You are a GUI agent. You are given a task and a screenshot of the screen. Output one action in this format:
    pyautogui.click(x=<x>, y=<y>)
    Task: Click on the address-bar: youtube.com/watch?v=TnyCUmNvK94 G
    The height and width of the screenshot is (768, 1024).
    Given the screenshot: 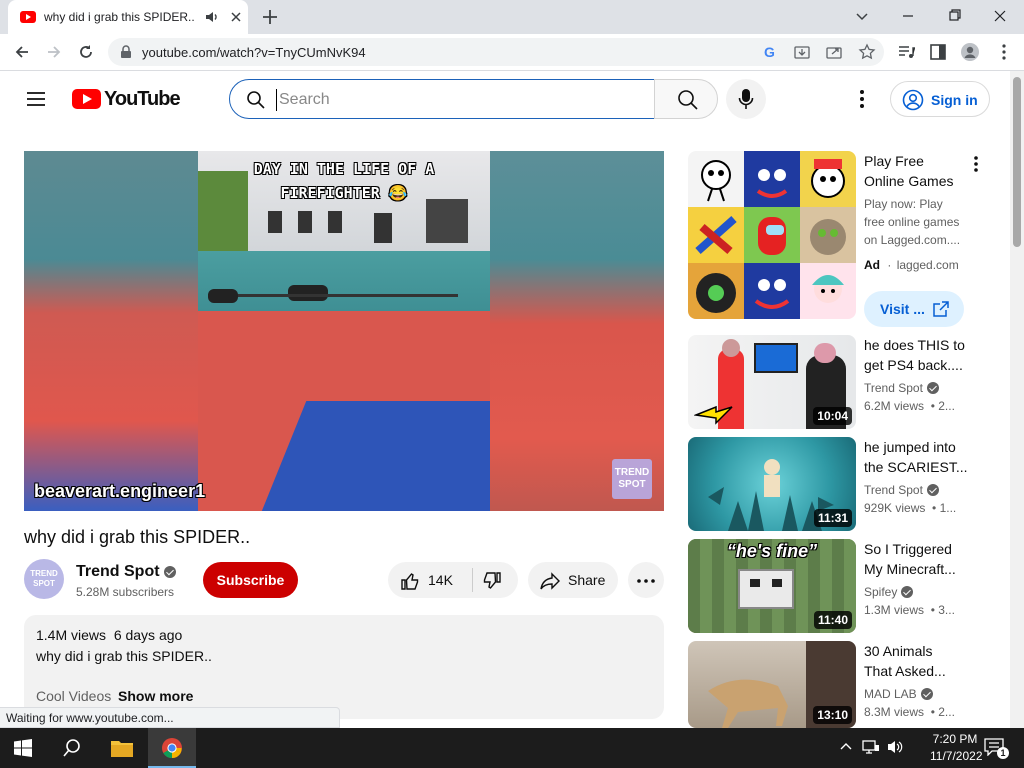 What is the action you would take?
    pyautogui.click(x=496, y=52)
    